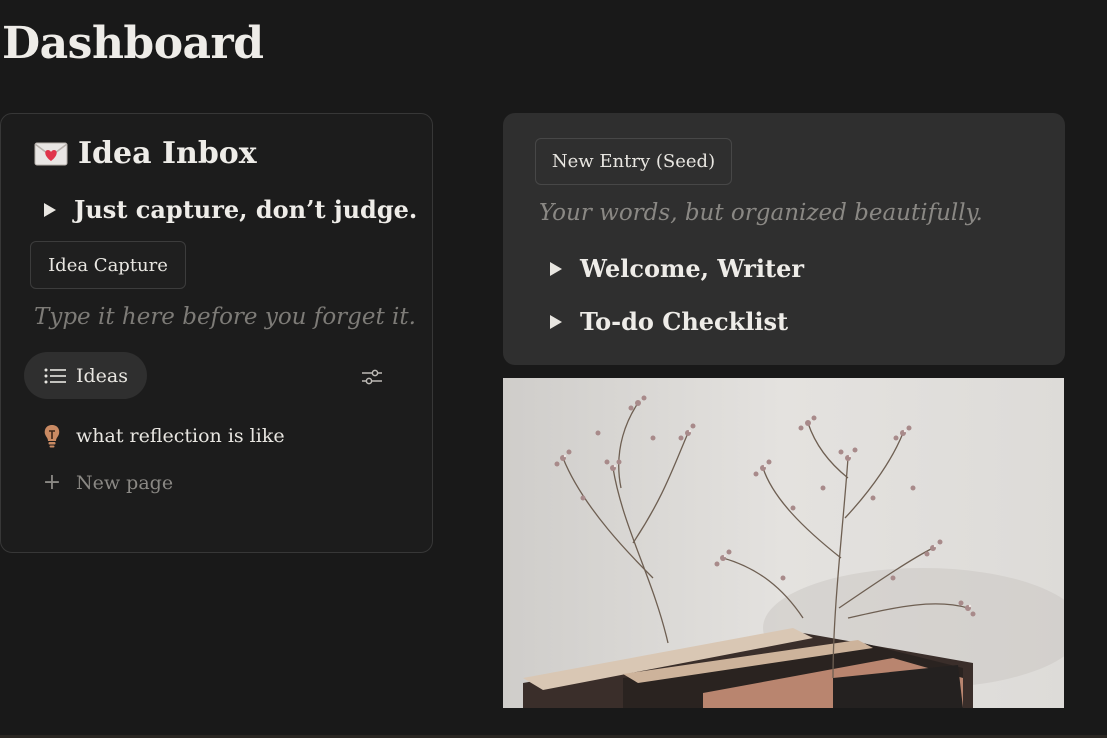  Describe the element at coordinates (633, 161) in the screenshot. I see `new-entry-button: New Entry (Seed)` at that location.